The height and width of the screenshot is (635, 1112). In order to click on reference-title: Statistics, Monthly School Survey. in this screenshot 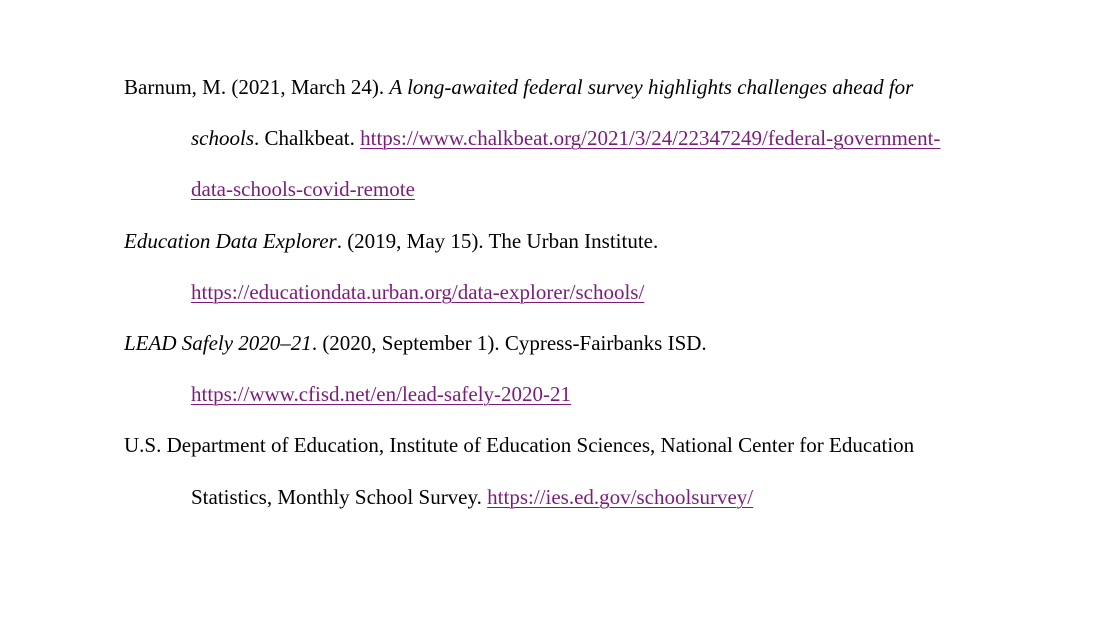, I will do `click(339, 496)`.